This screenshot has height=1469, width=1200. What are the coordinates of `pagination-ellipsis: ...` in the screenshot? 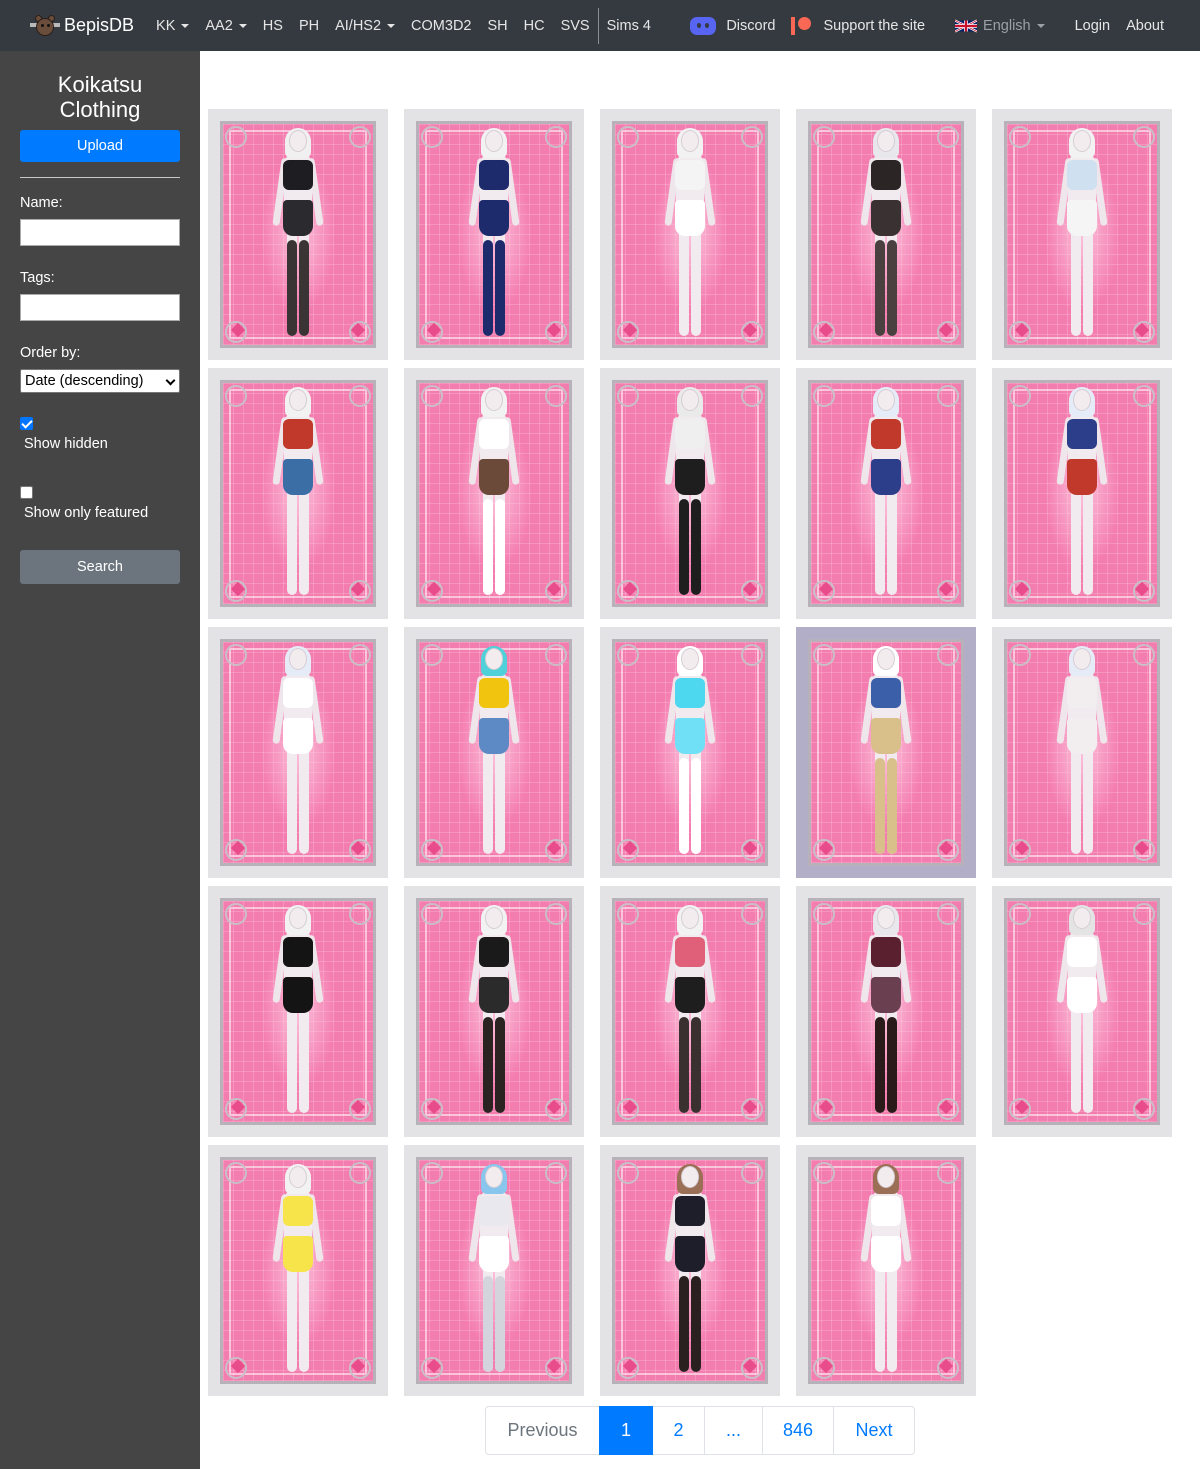 It's located at (733, 1430).